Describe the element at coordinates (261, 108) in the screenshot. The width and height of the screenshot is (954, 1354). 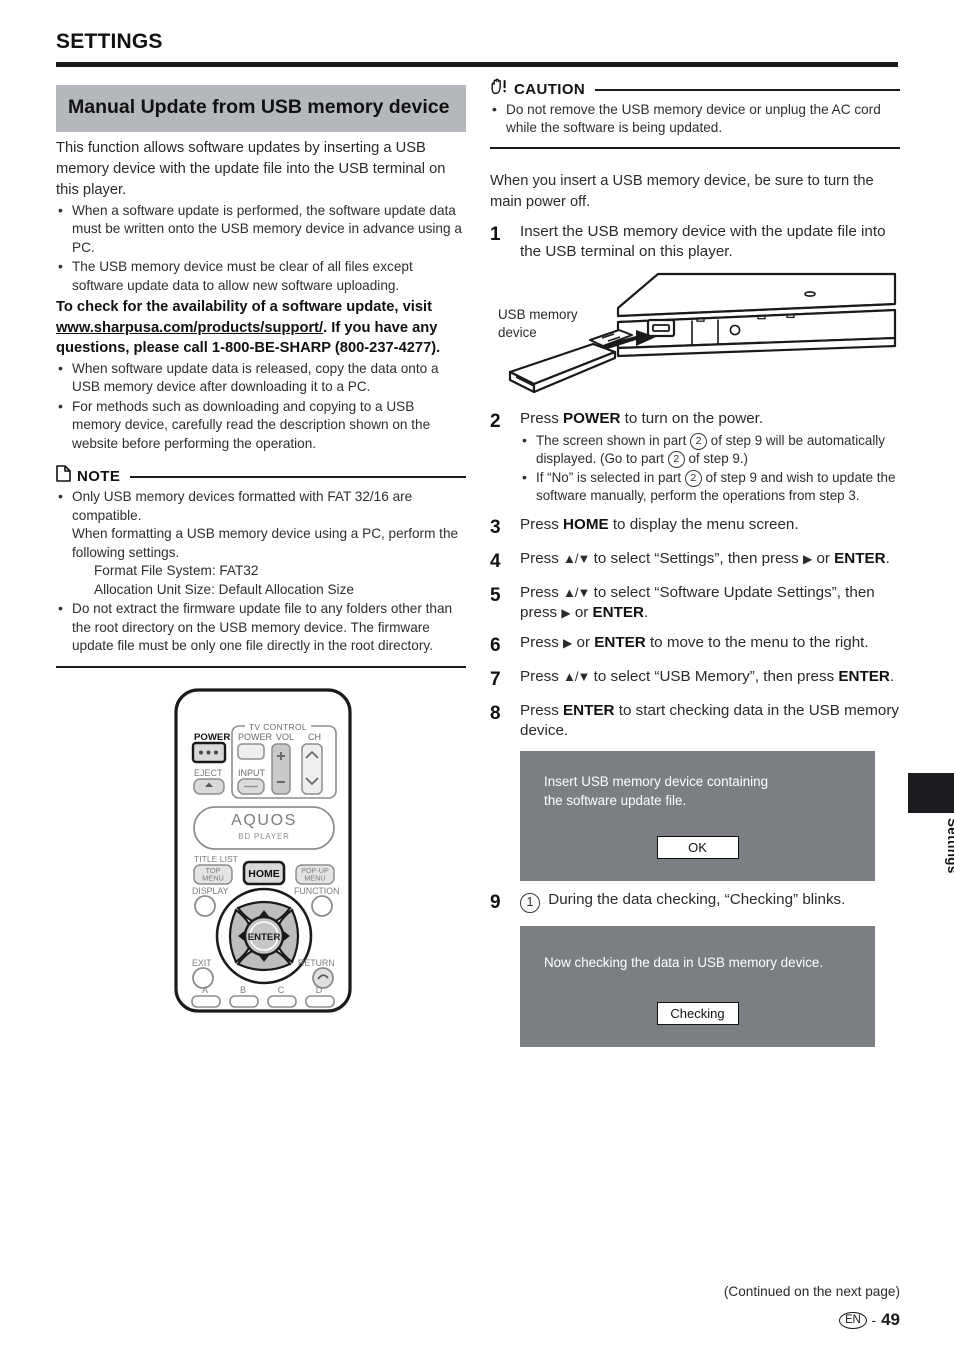
I see `section-banner: Manual Update from USB memory device` at that location.